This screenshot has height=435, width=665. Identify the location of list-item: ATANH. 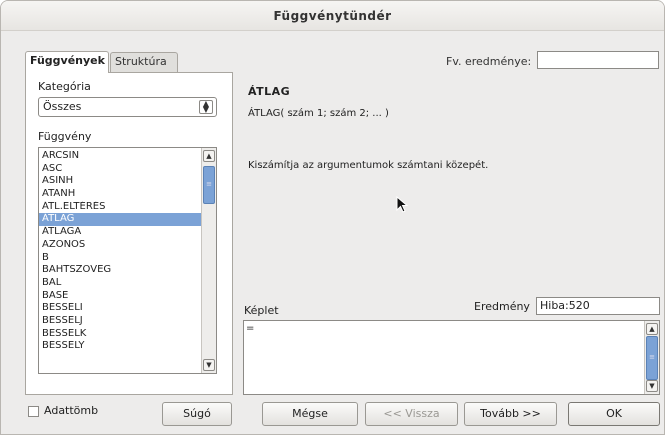
(120, 194).